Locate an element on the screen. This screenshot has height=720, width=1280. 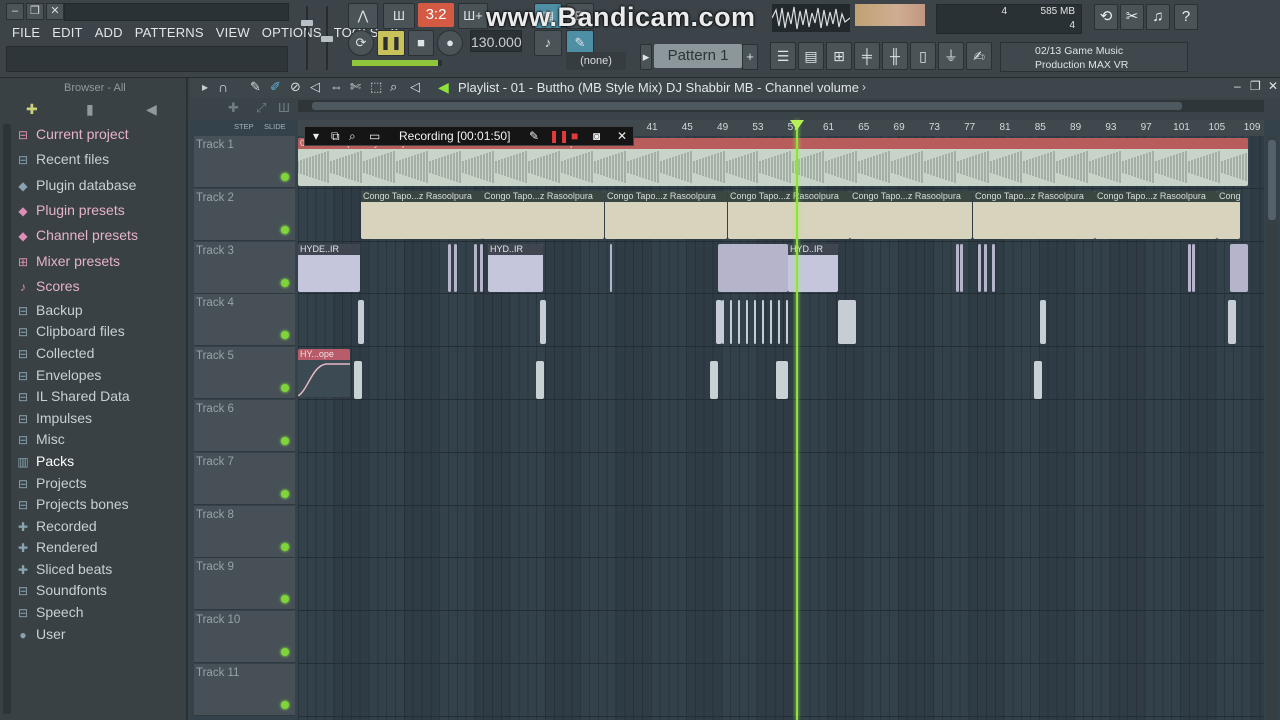
track-header: Track 9 is located at coordinates (244, 584).